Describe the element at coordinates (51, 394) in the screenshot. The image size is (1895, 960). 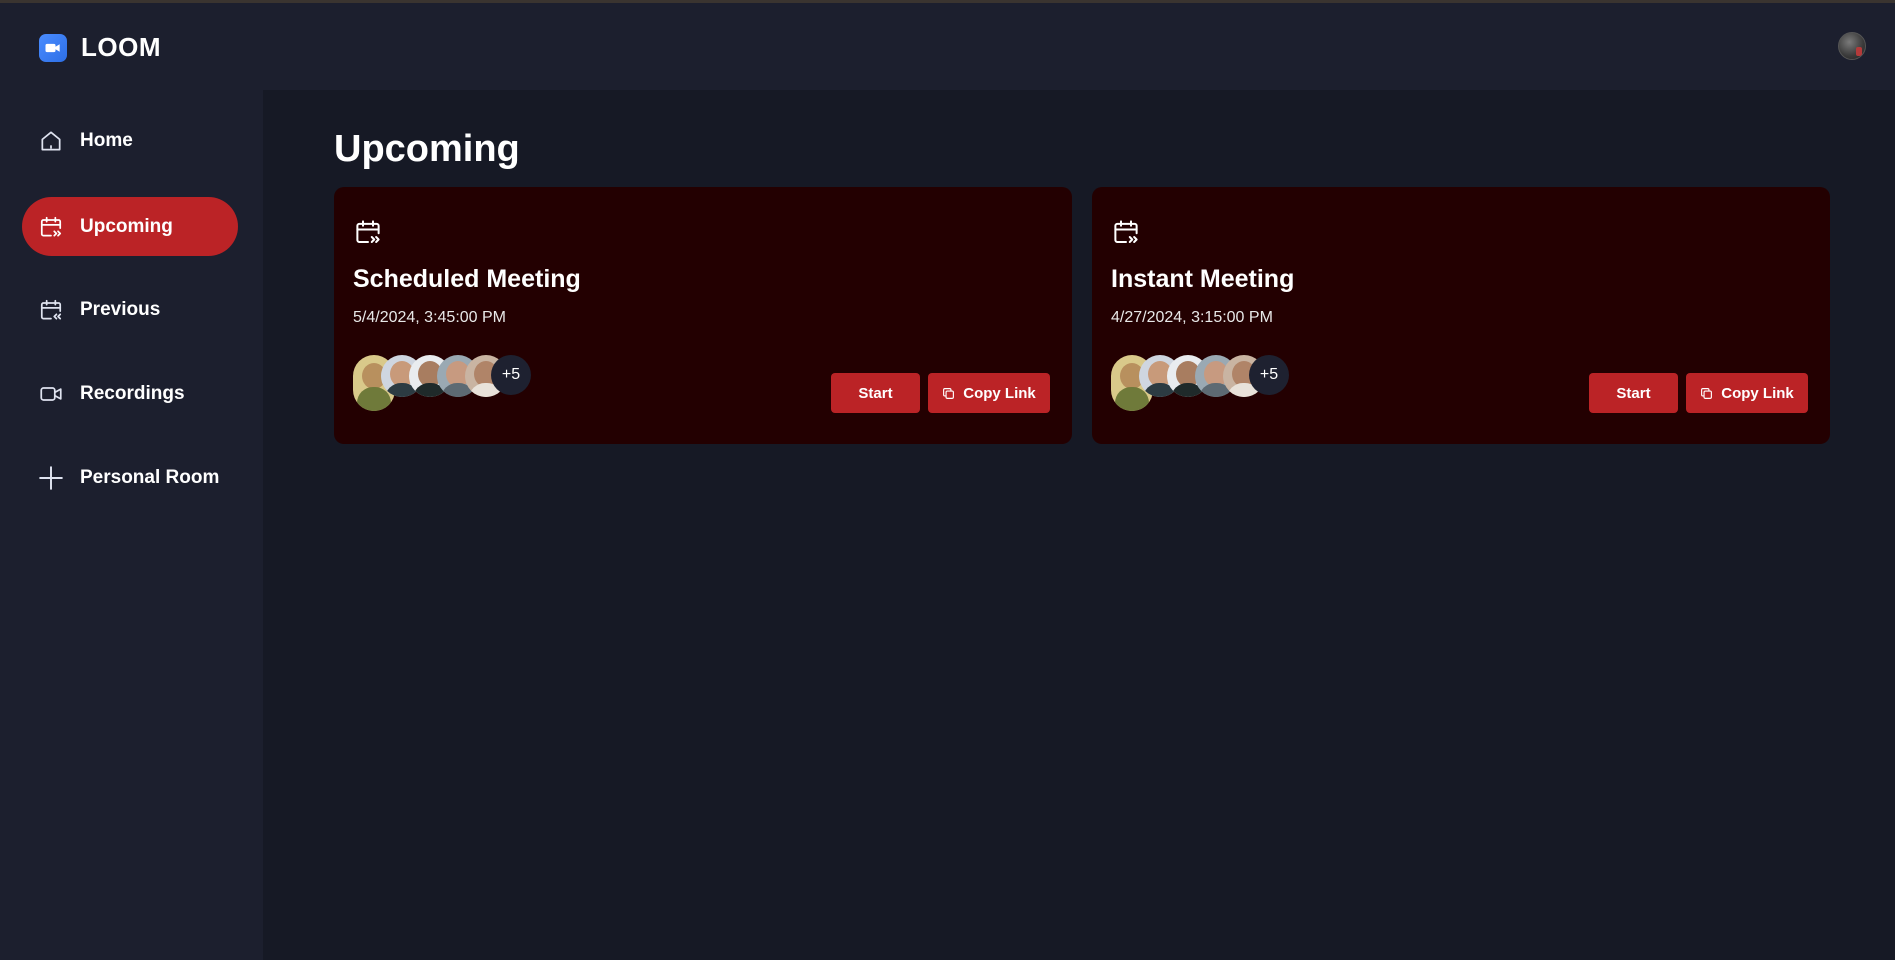
I see `video-icon` at that location.